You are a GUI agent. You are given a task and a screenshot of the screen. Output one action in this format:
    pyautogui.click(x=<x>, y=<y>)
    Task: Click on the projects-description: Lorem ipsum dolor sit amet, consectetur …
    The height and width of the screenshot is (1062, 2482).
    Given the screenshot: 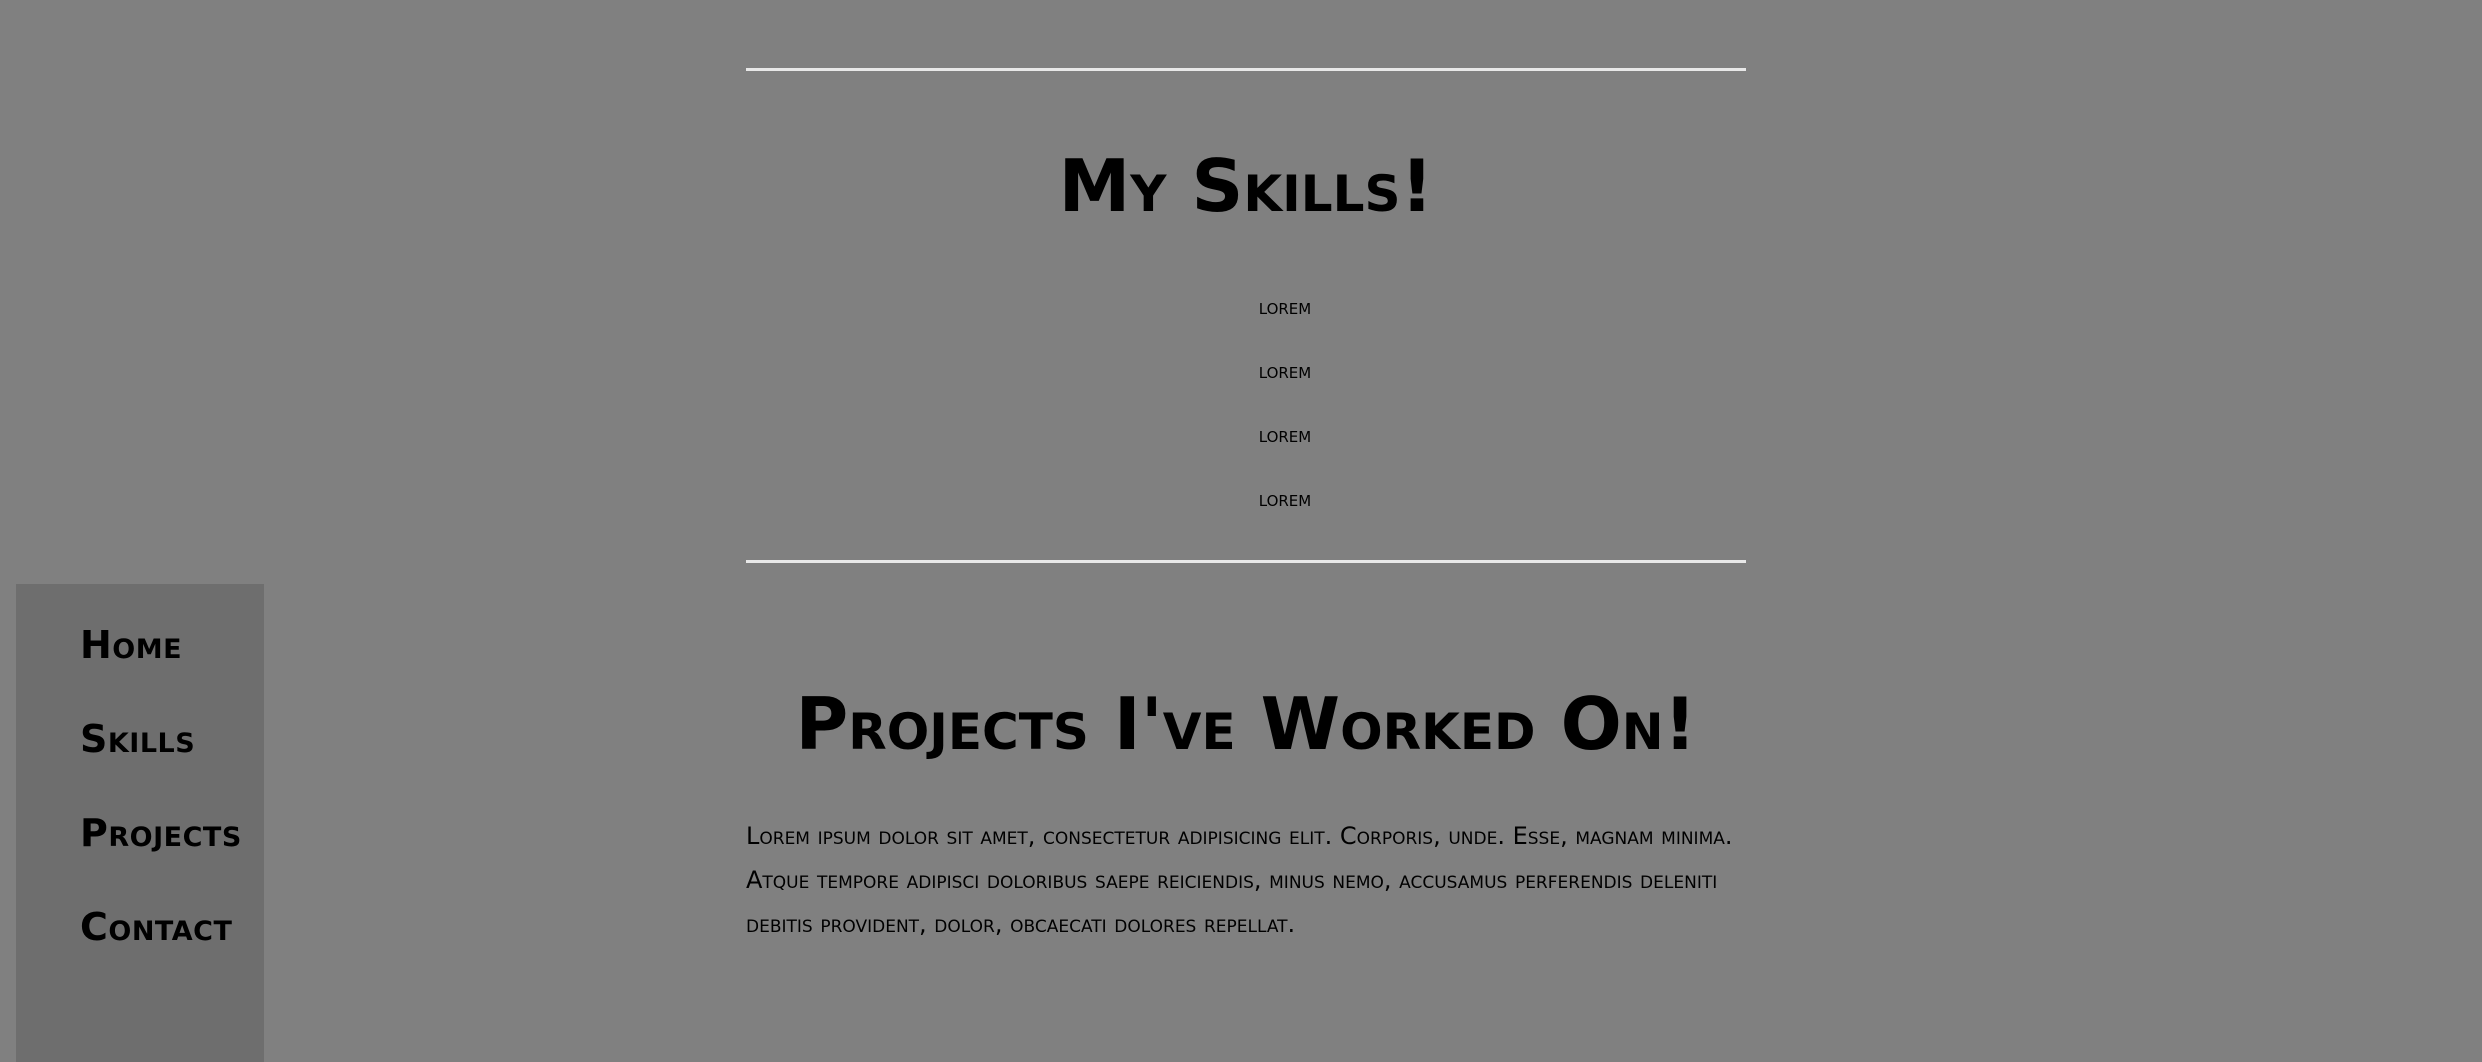 What is the action you would take?
    pyautogui.click(x=1239, y=880)
    